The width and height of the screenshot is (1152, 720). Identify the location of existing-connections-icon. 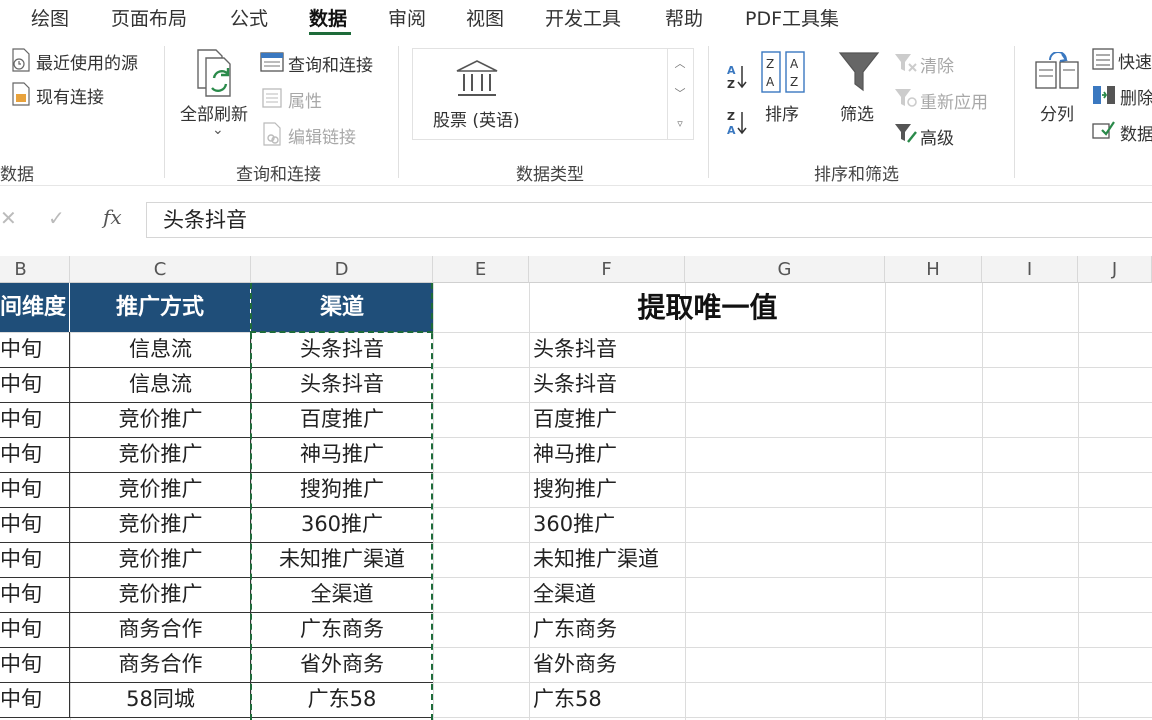
(21, 94).